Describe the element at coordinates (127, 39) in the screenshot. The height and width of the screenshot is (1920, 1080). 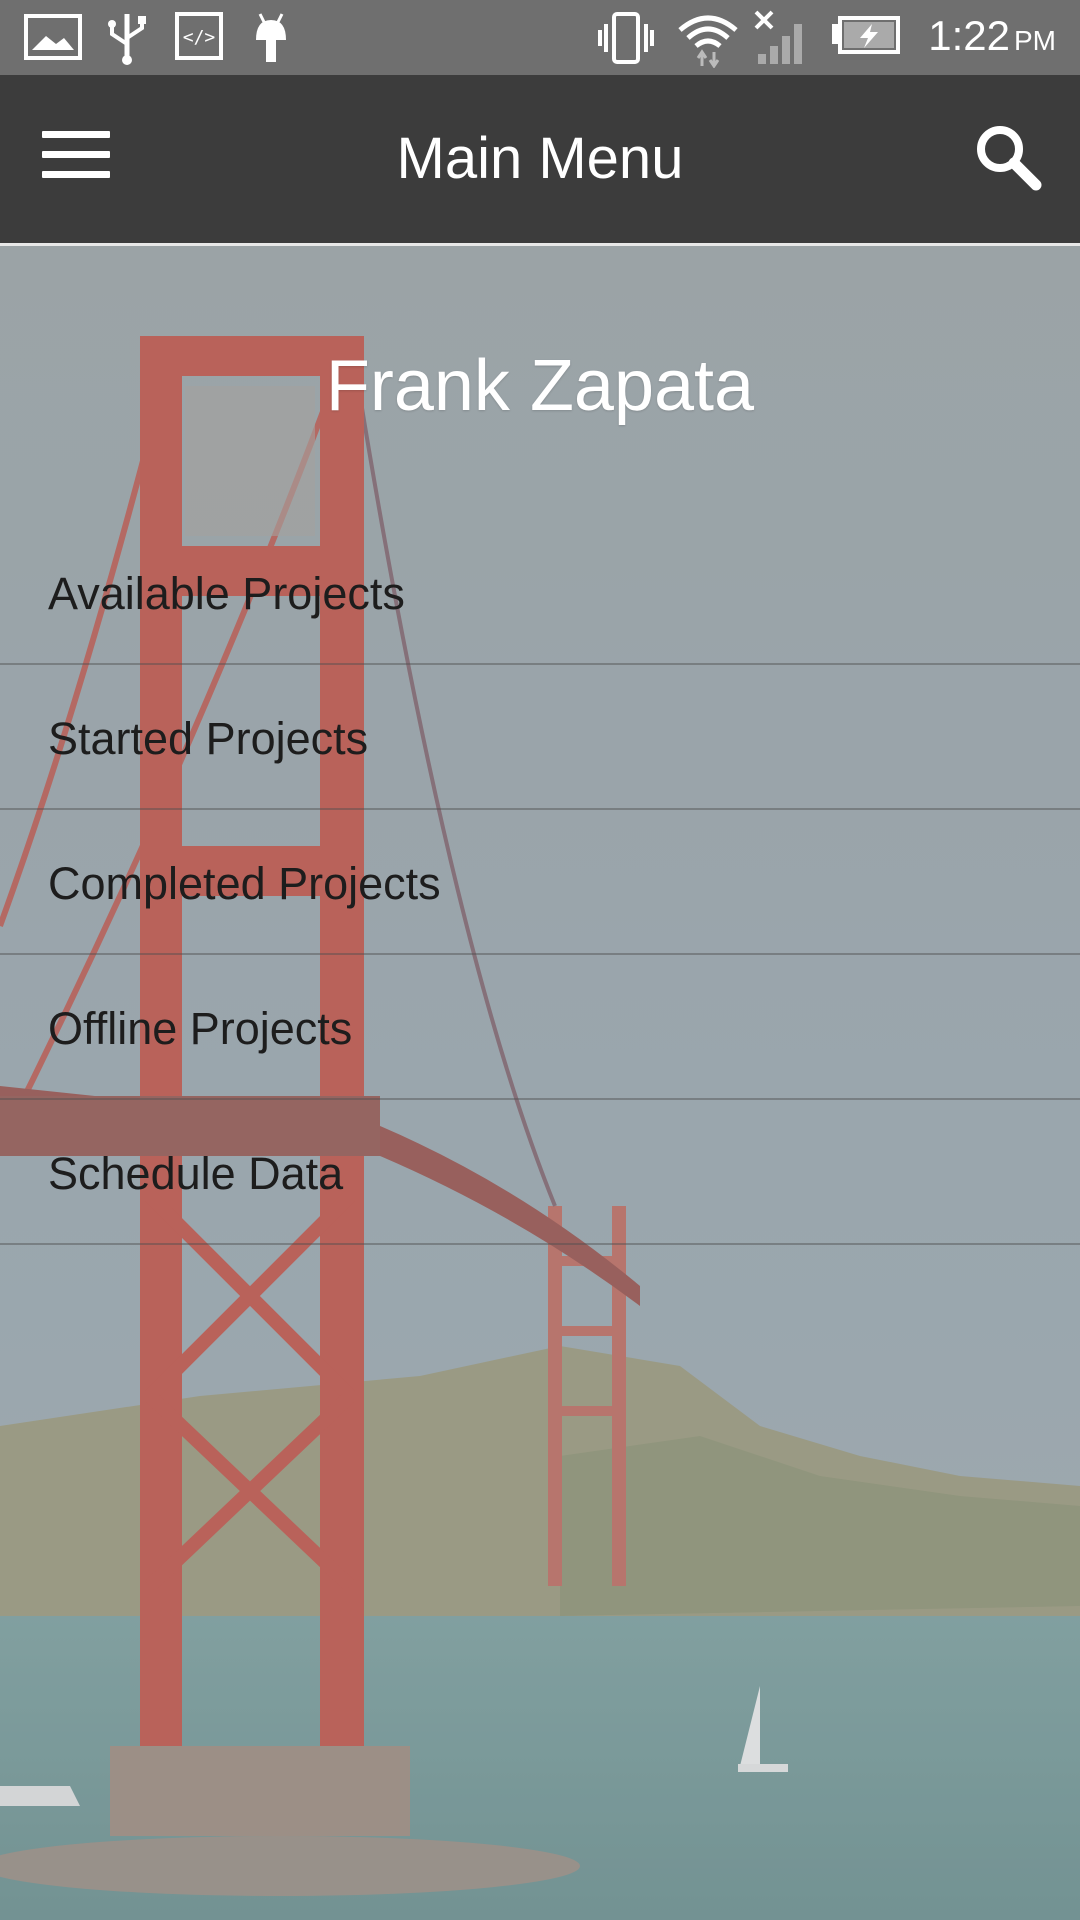
I see `usb-icon` at that location.